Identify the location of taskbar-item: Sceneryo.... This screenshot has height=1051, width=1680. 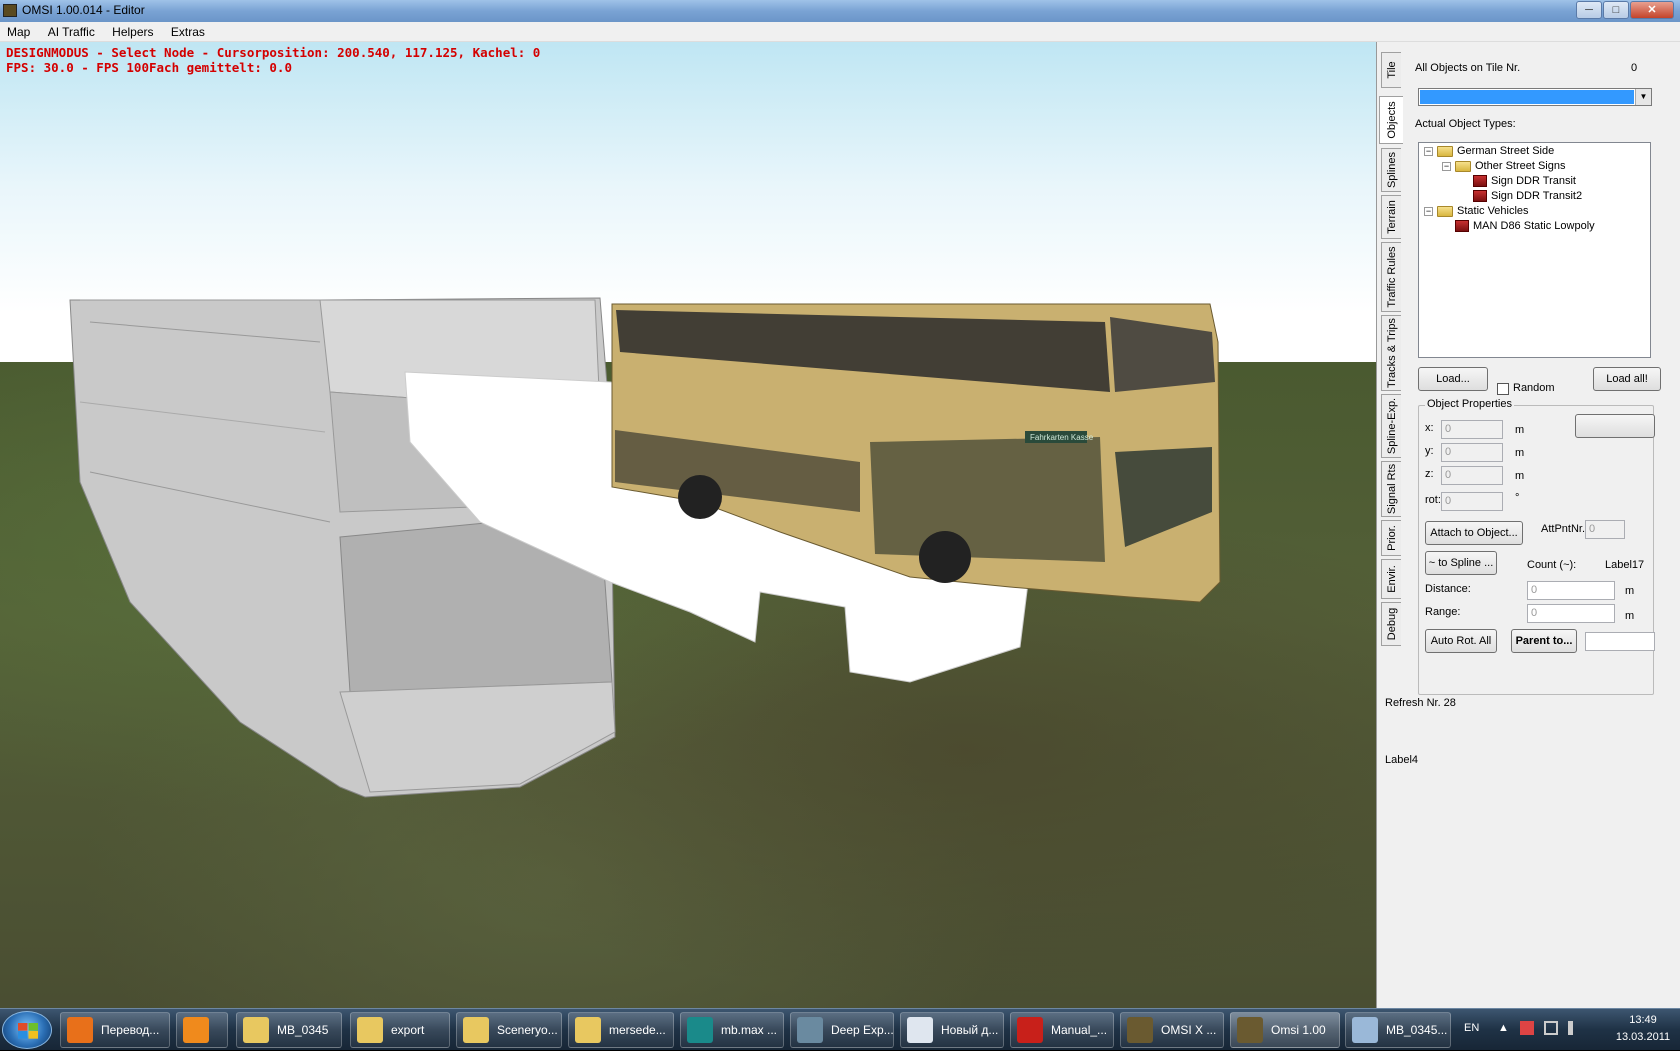
(509, 1030).